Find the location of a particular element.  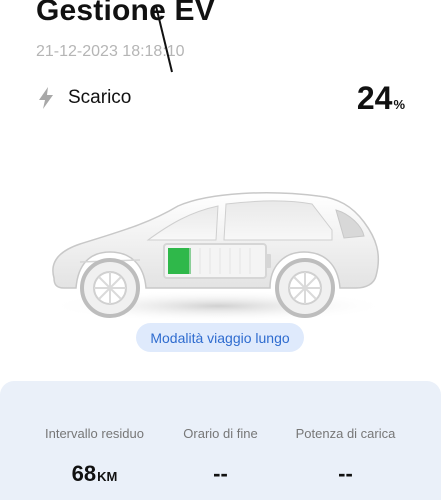

long-trip-mode-button: Modalità viaggio lungo is located at coordinates (220, 337).